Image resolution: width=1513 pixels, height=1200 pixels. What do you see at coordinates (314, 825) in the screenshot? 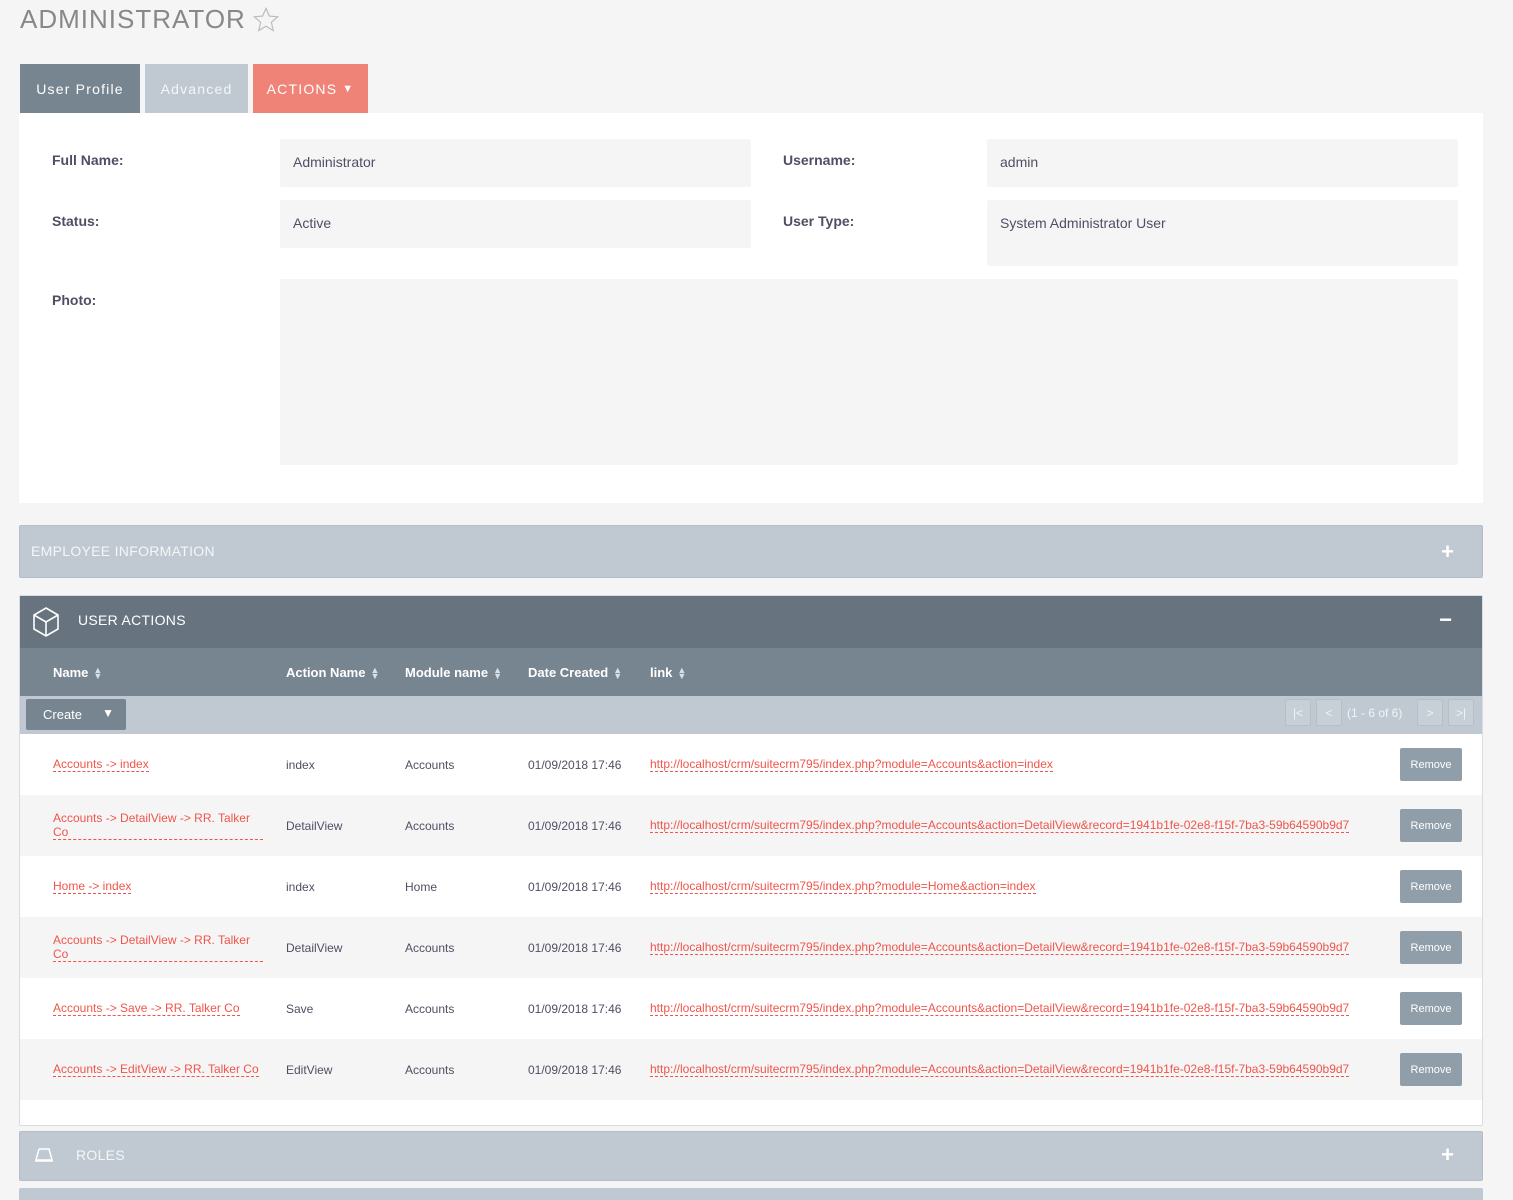
I see `row-action-name: DetailView` at bounding box center [314, 825].